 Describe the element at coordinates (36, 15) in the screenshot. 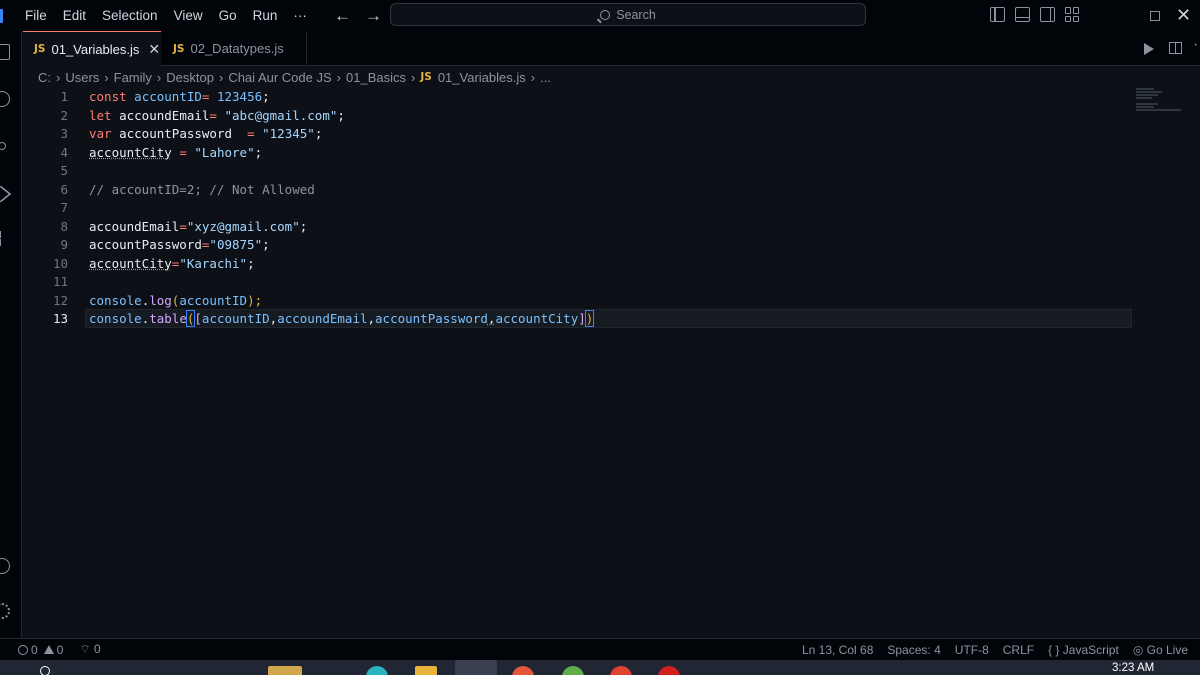

I see `menu-file: File` at that location.